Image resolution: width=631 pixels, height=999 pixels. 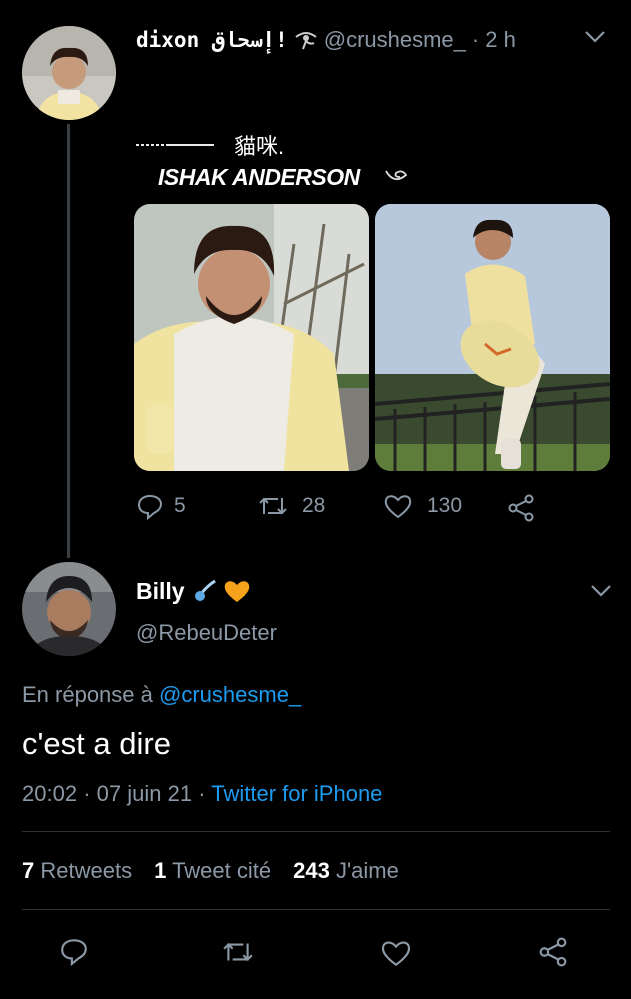 What do you see at coordinates (316, 831) in the screenshot?
I see `divider-top` at bounding box center [316, 831].